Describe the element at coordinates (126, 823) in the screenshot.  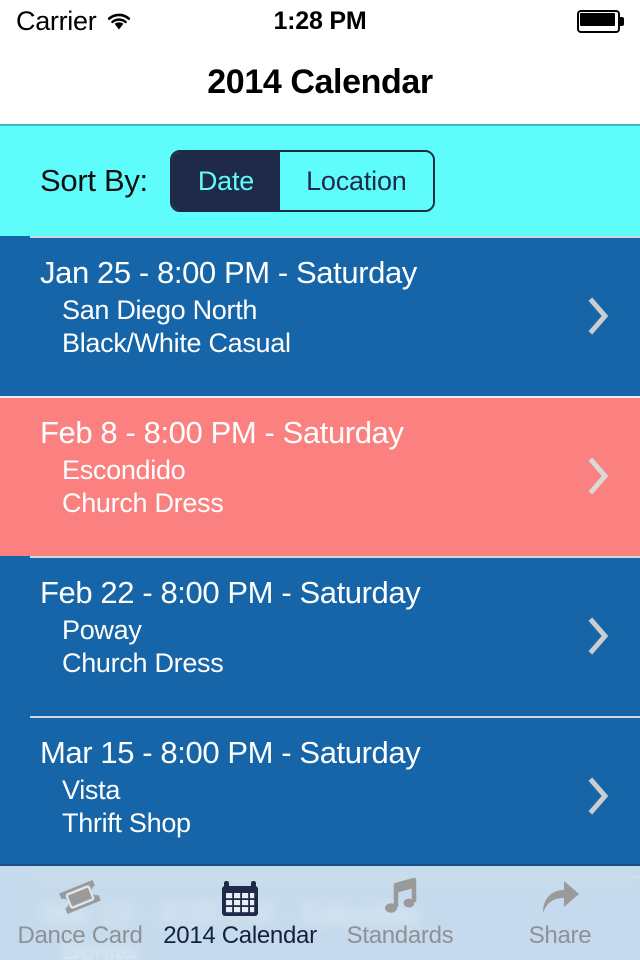
I see `event-dress-code: Thrift Shop` at that location.